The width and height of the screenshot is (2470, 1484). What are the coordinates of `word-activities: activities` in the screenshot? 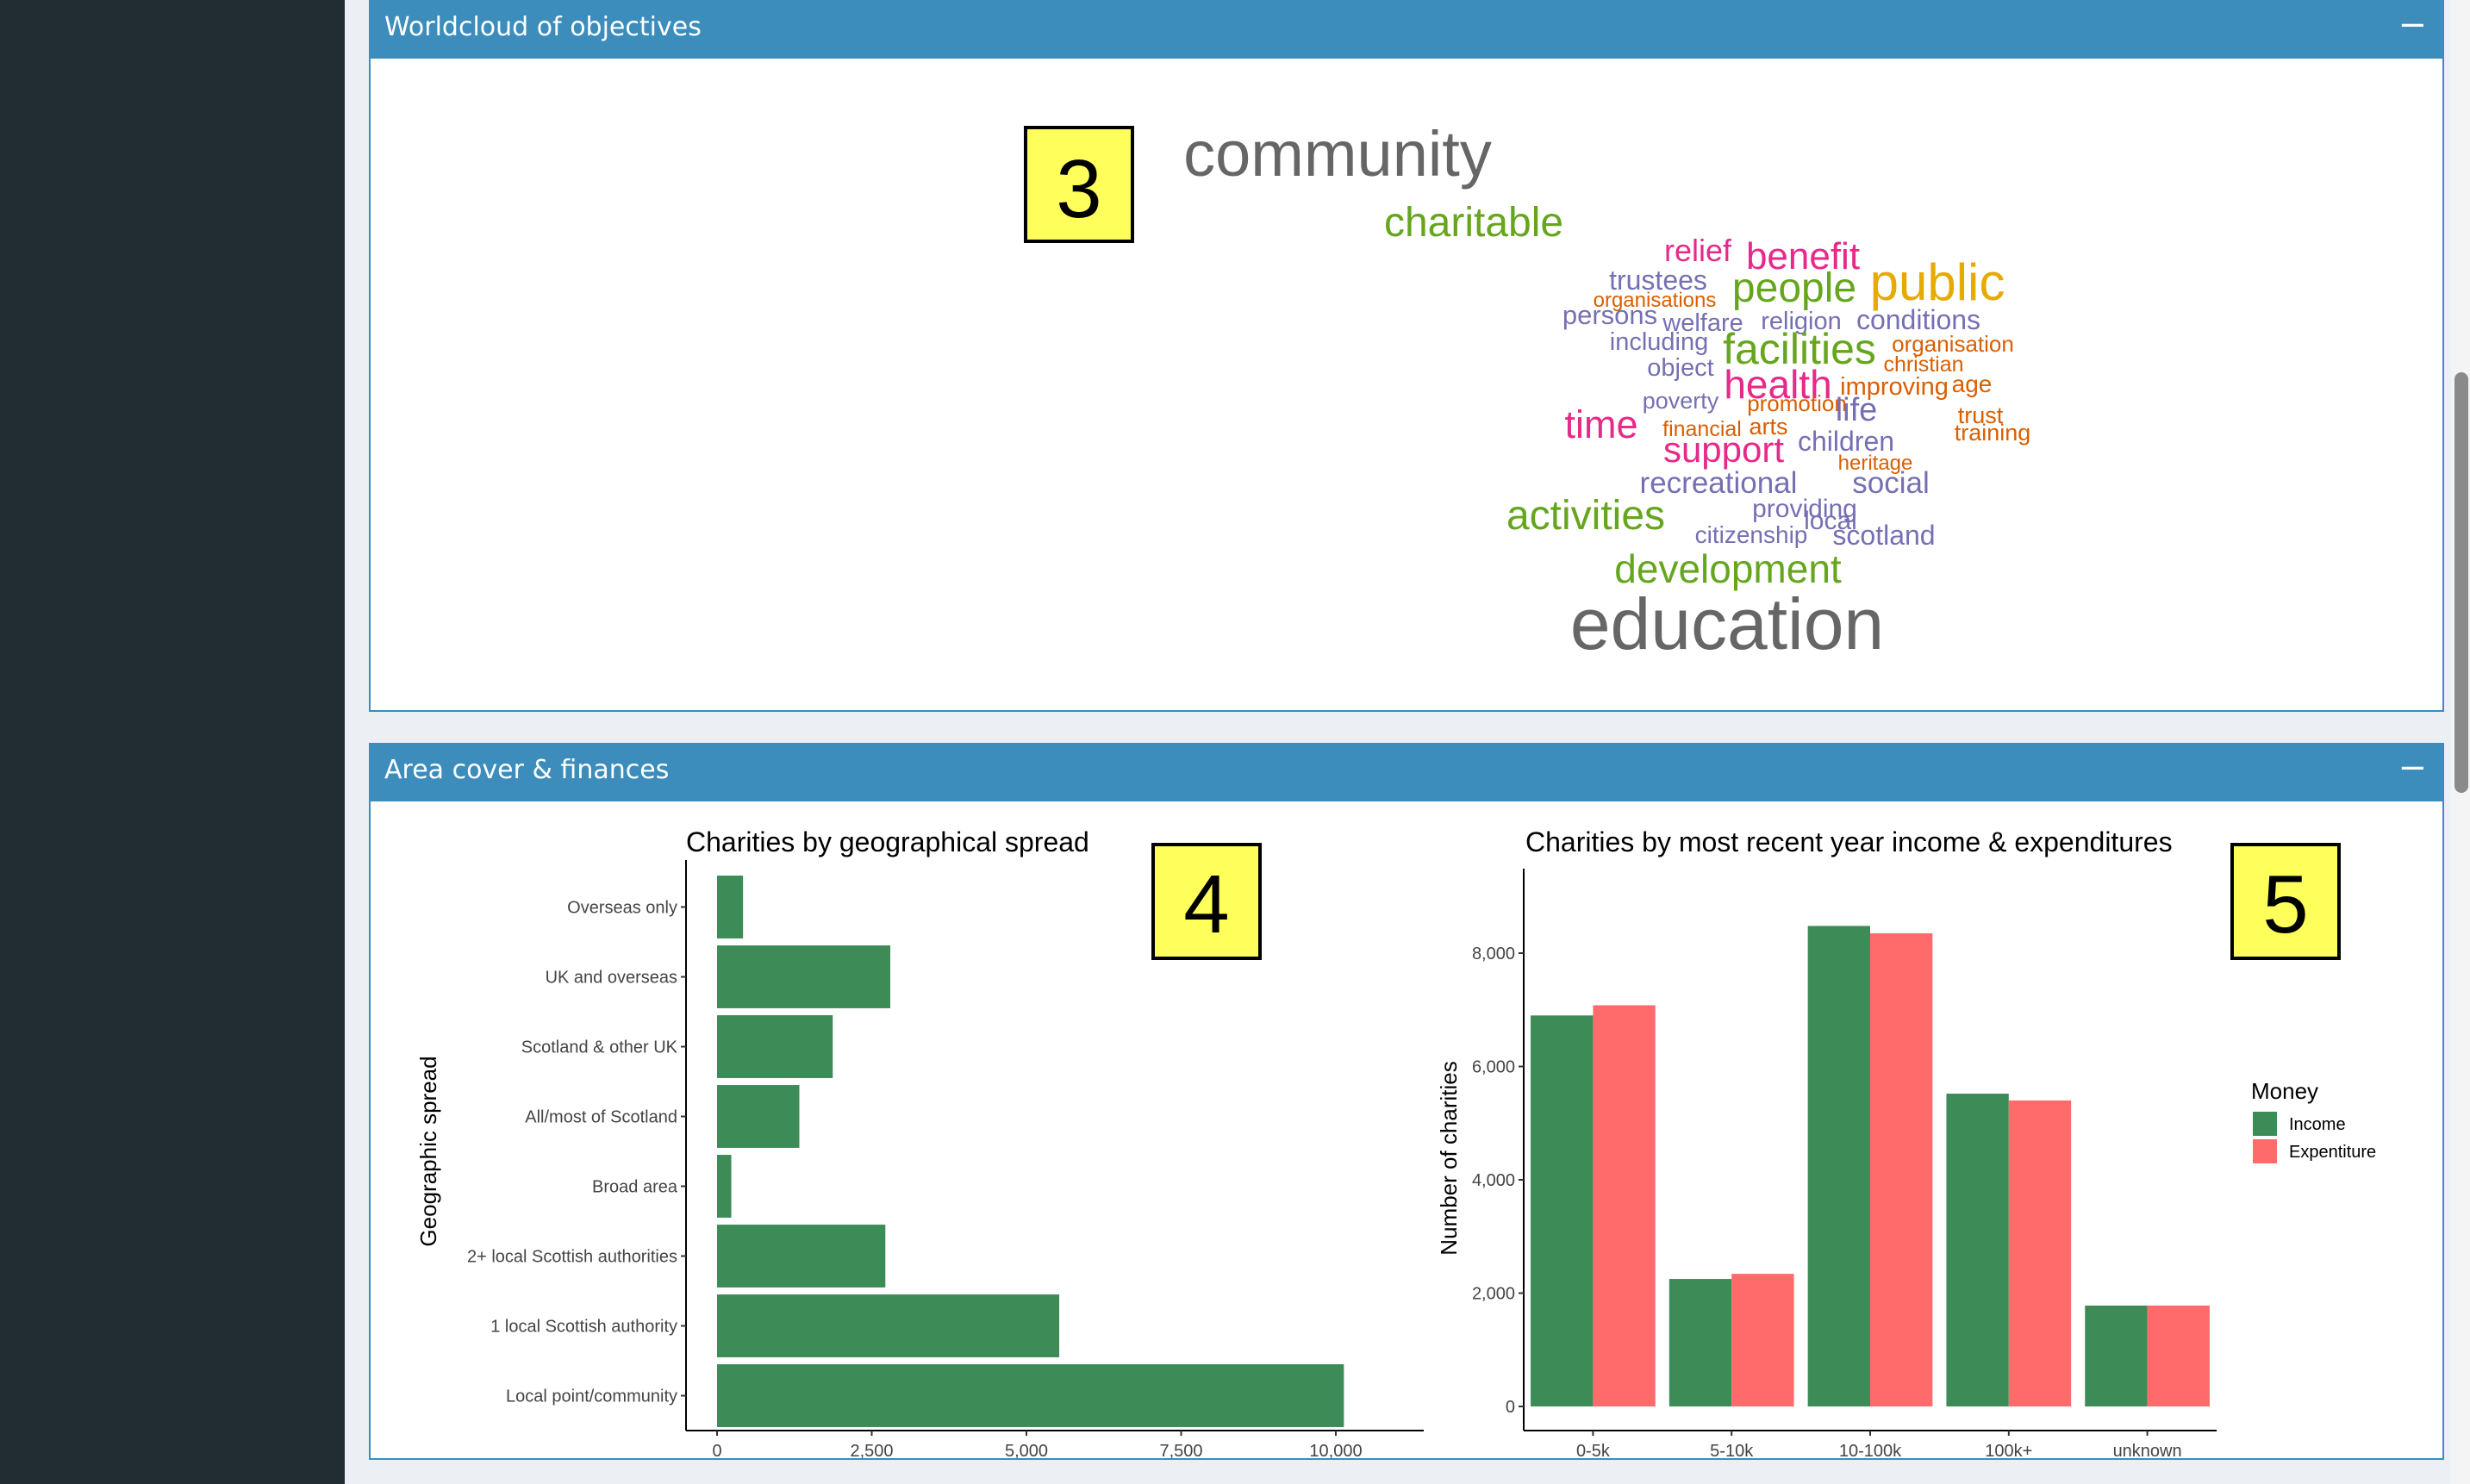 It's located at (1585, 516).